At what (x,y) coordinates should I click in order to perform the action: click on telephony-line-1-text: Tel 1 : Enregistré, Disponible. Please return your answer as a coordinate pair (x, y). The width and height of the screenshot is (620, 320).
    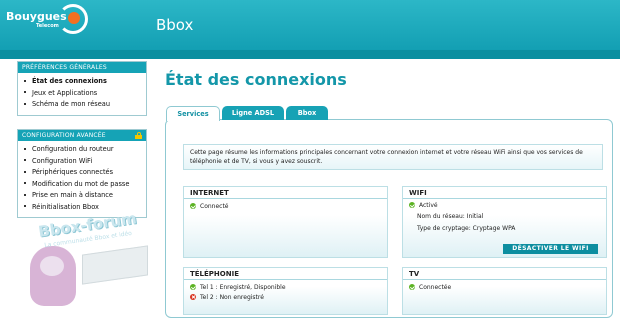
    Looking at the image, I should click on (243, 287).